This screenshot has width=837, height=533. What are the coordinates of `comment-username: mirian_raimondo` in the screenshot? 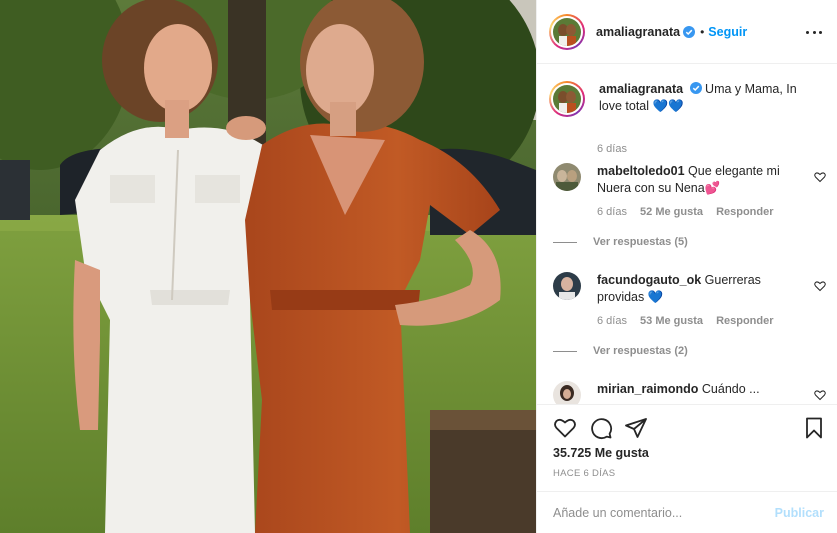 It's located at (647, 389).